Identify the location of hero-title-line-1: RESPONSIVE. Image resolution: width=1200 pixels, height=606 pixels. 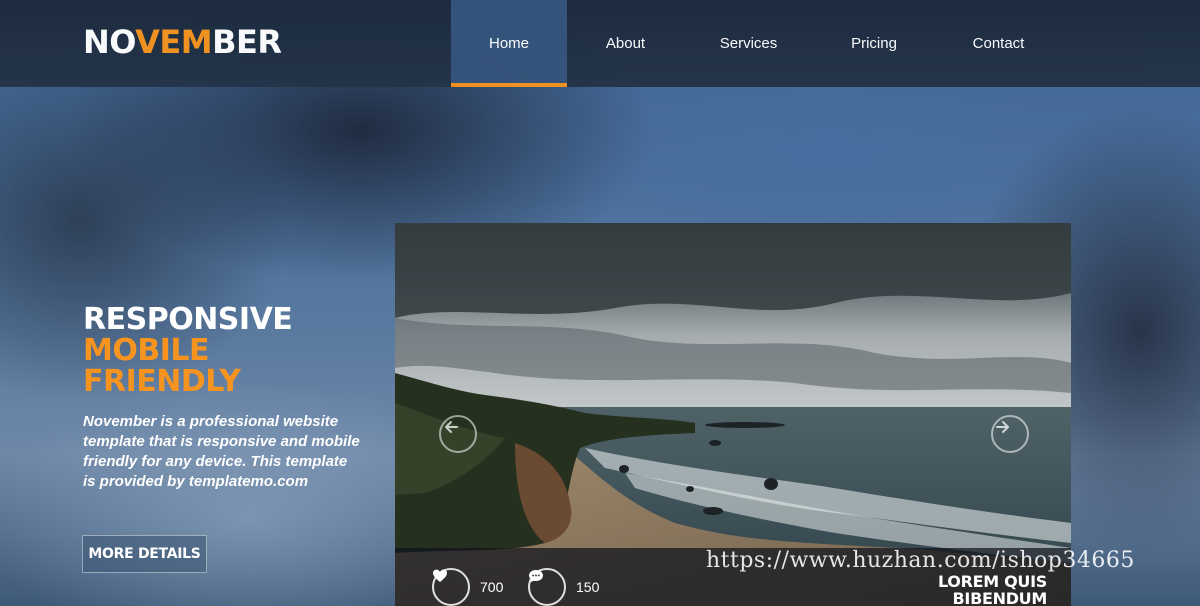
(188, 319).